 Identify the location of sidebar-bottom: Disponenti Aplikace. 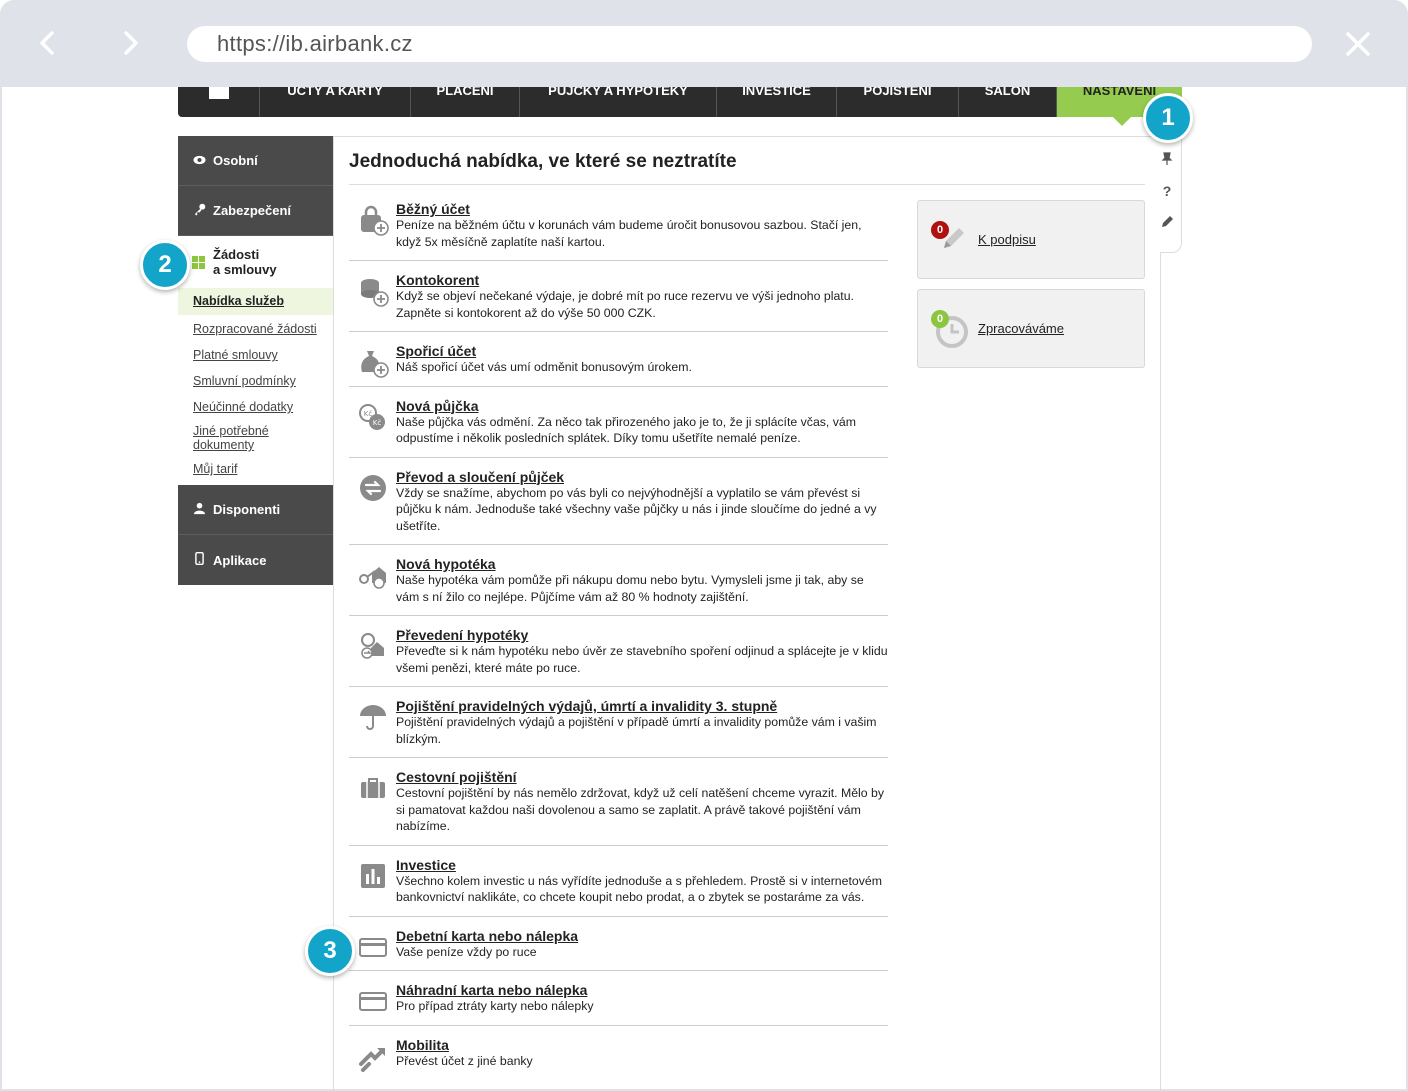
(255, 535).